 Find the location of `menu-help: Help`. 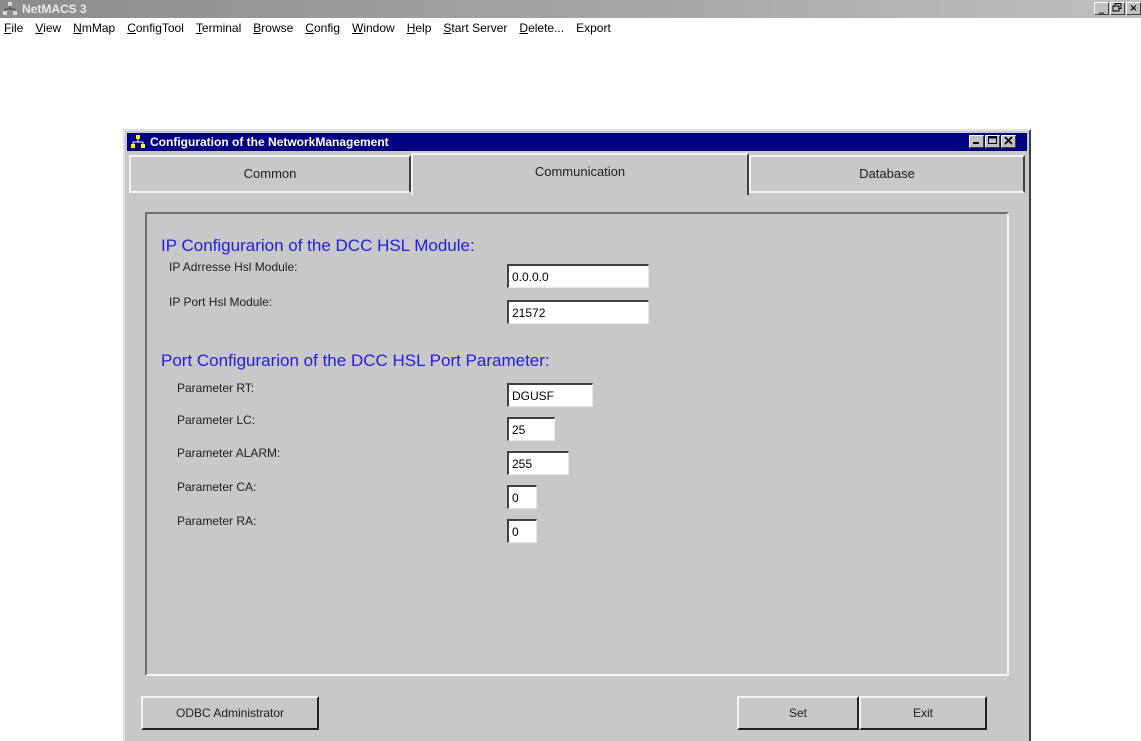

menu-help: Help is located at coordinates (419, 28).